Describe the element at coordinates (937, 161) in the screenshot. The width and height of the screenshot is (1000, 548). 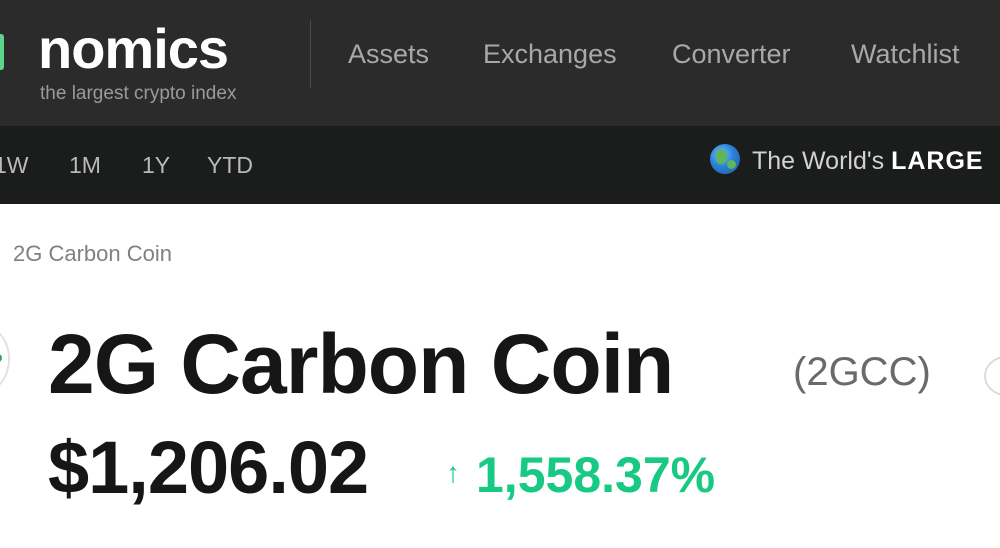
I see `ticker-emphasis: LARGE` at that location.